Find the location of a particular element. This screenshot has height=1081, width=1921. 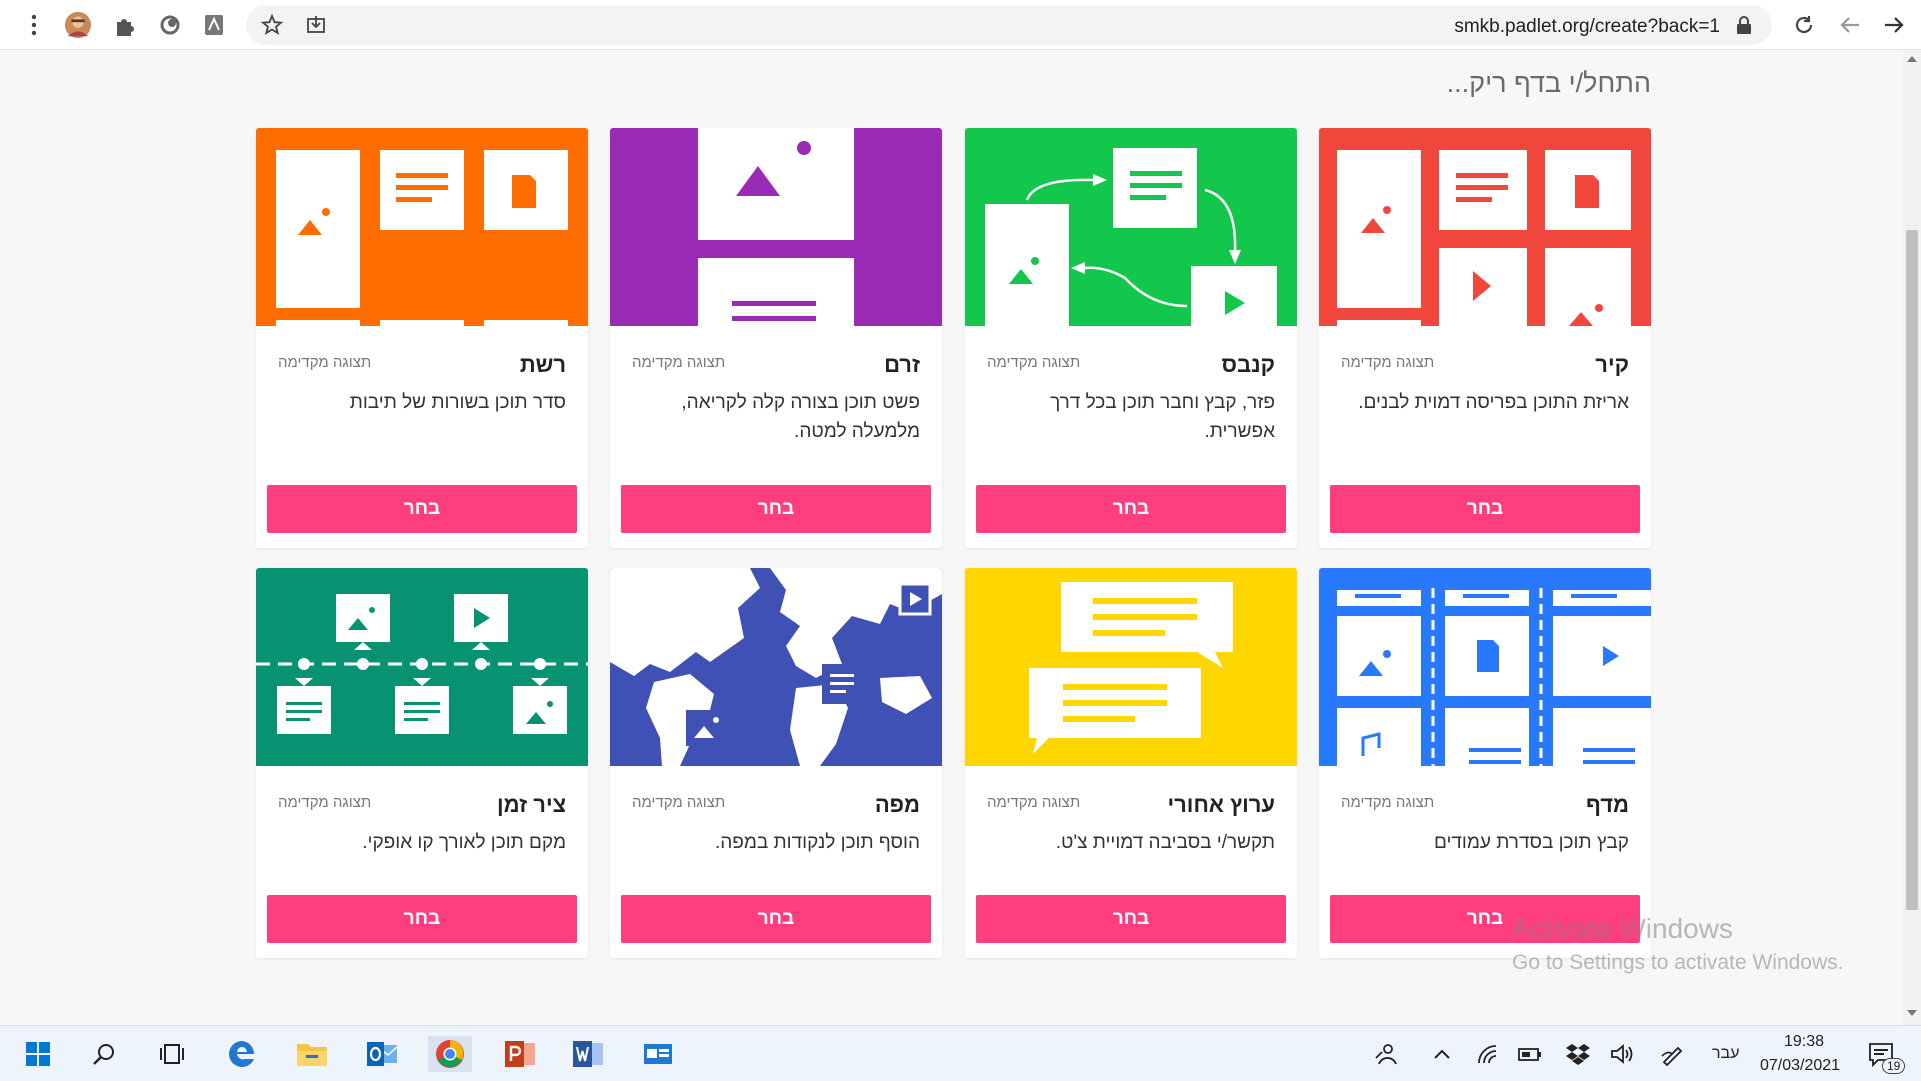

card-title: מדף is located at coordinates (1607, 804).